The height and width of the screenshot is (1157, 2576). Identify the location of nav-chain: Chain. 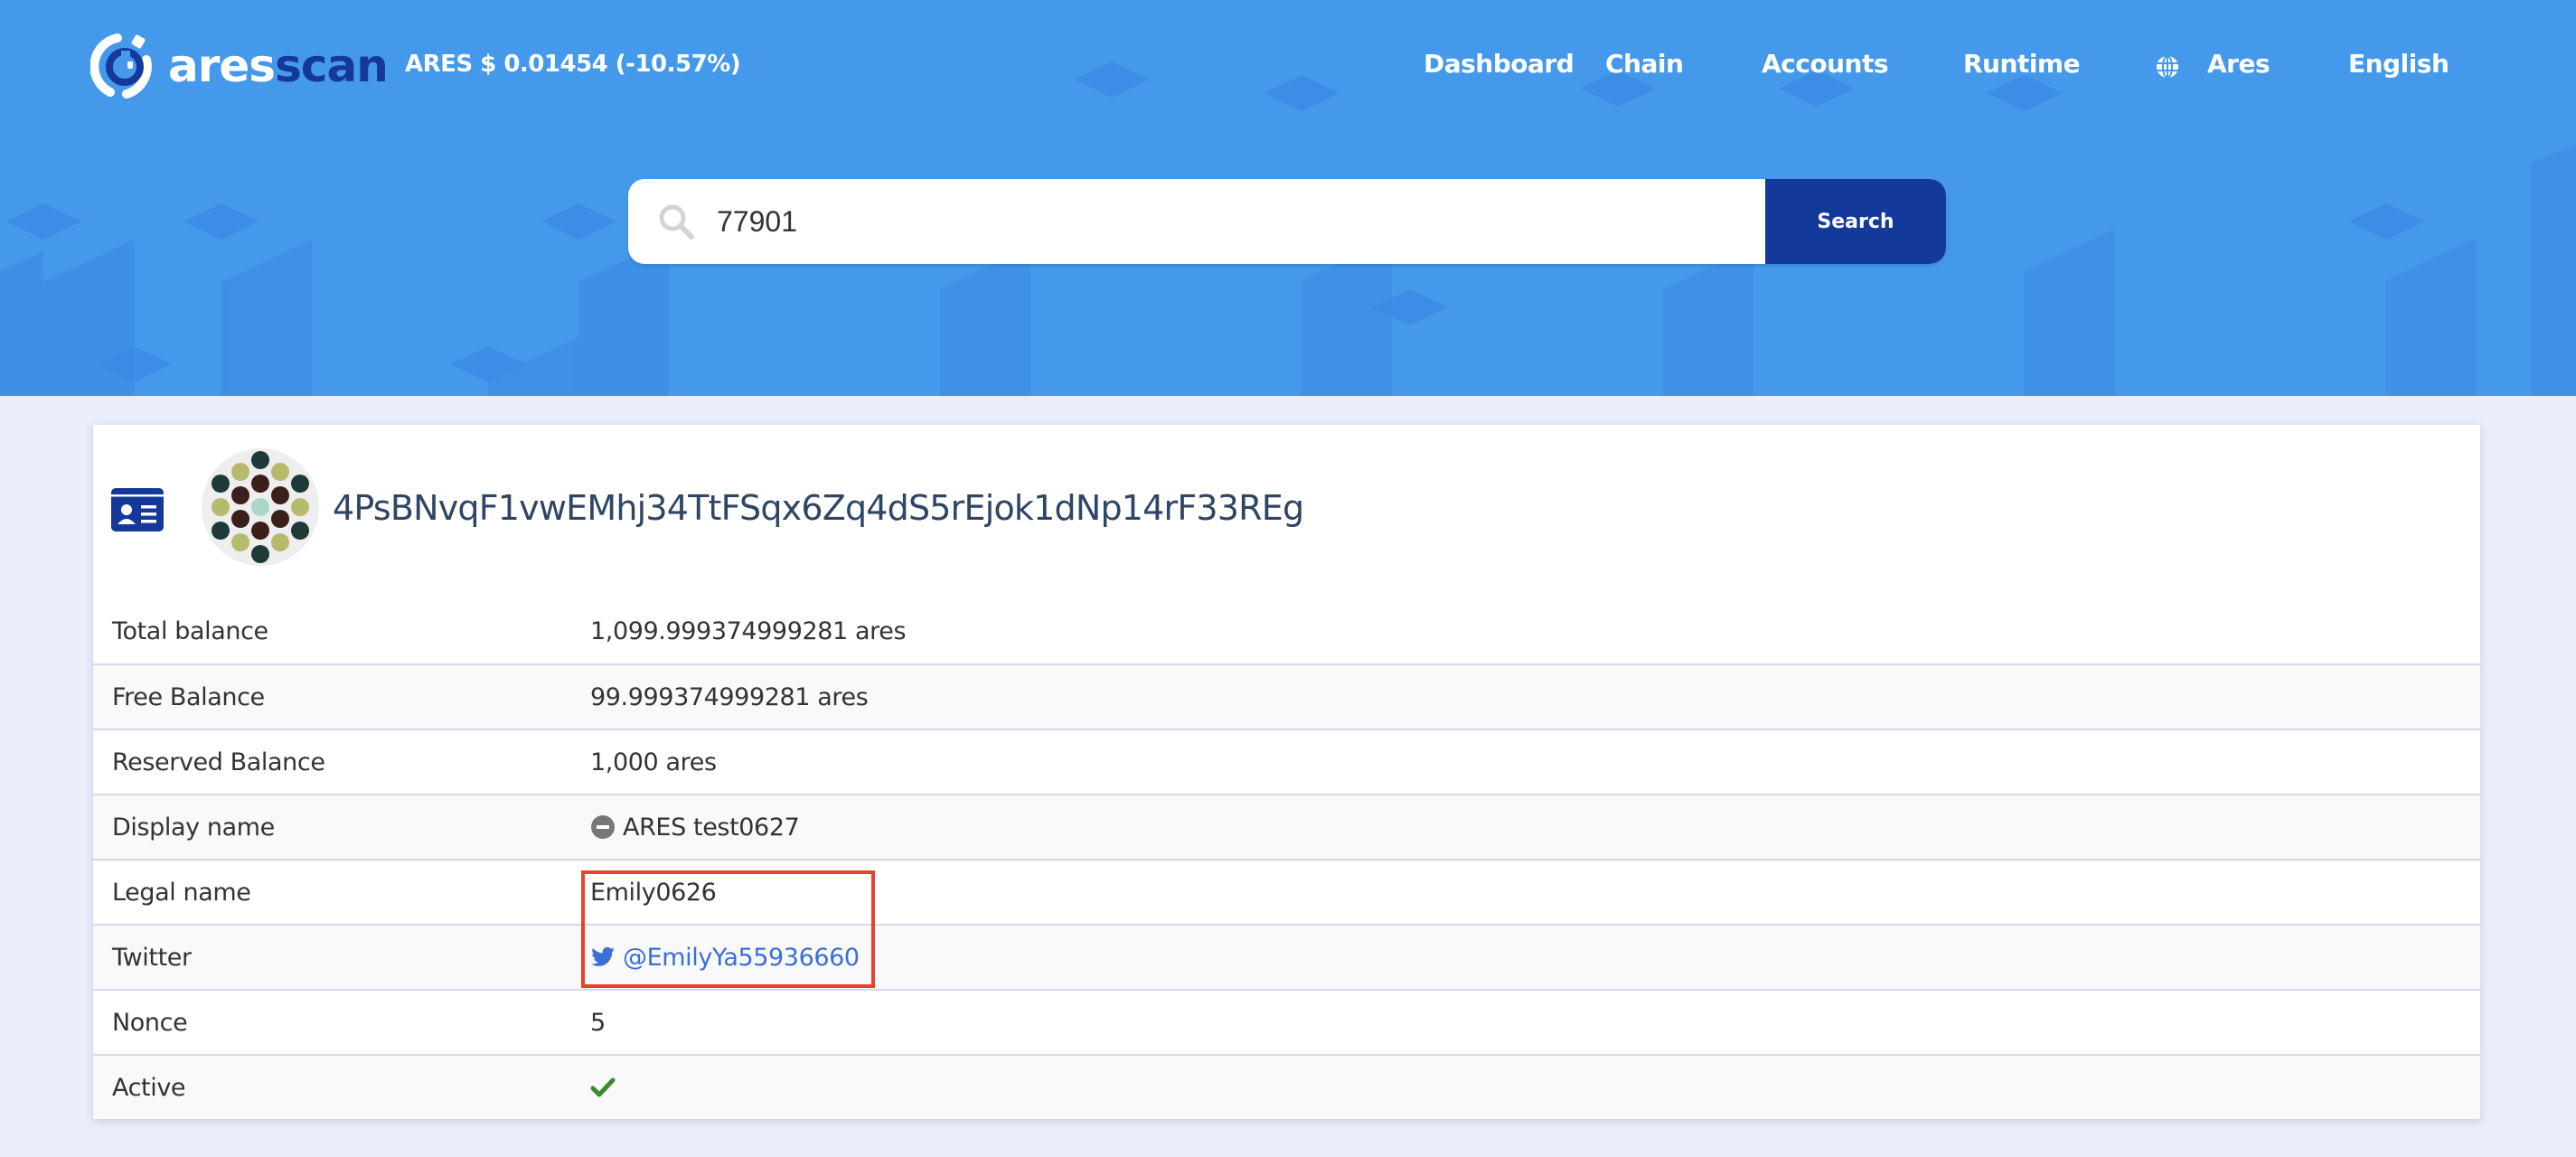
(1644, 64).